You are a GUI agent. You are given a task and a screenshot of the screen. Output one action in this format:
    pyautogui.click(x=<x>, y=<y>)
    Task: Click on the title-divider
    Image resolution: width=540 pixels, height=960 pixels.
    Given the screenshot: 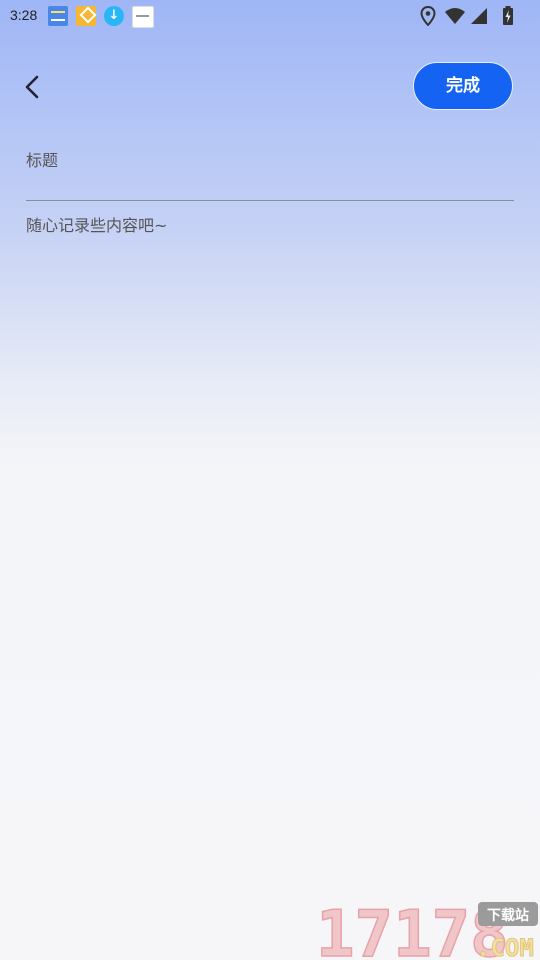 What is the action you would take?
    pyautogui.click(x=270, y=200)
    